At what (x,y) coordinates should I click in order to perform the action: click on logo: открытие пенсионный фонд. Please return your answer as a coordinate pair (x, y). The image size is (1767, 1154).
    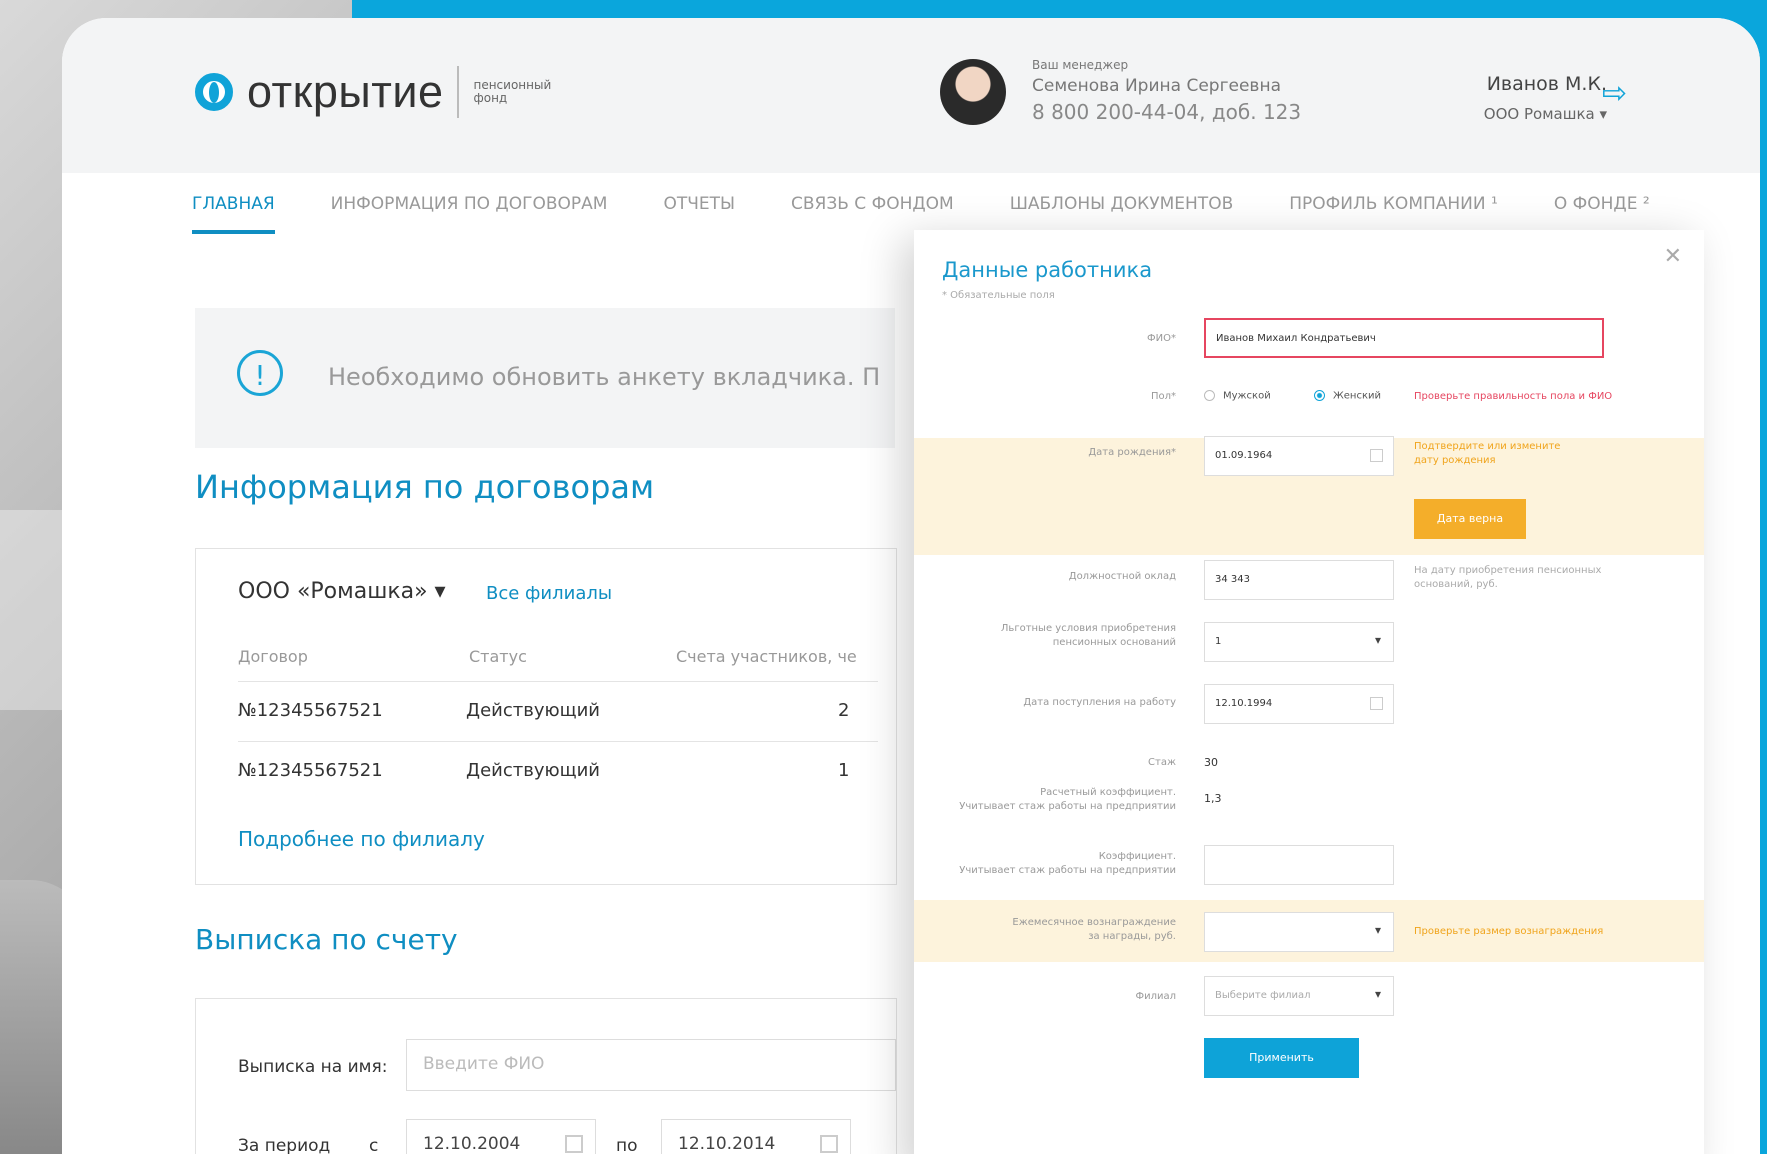
    Looking at the image, I should click on (373, 92).